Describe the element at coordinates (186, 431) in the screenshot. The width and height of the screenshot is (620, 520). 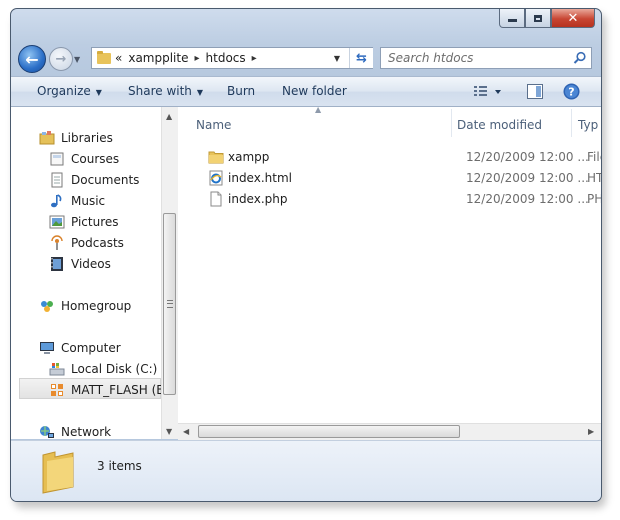
I see `scroll-left-icon: ◀` at that location.